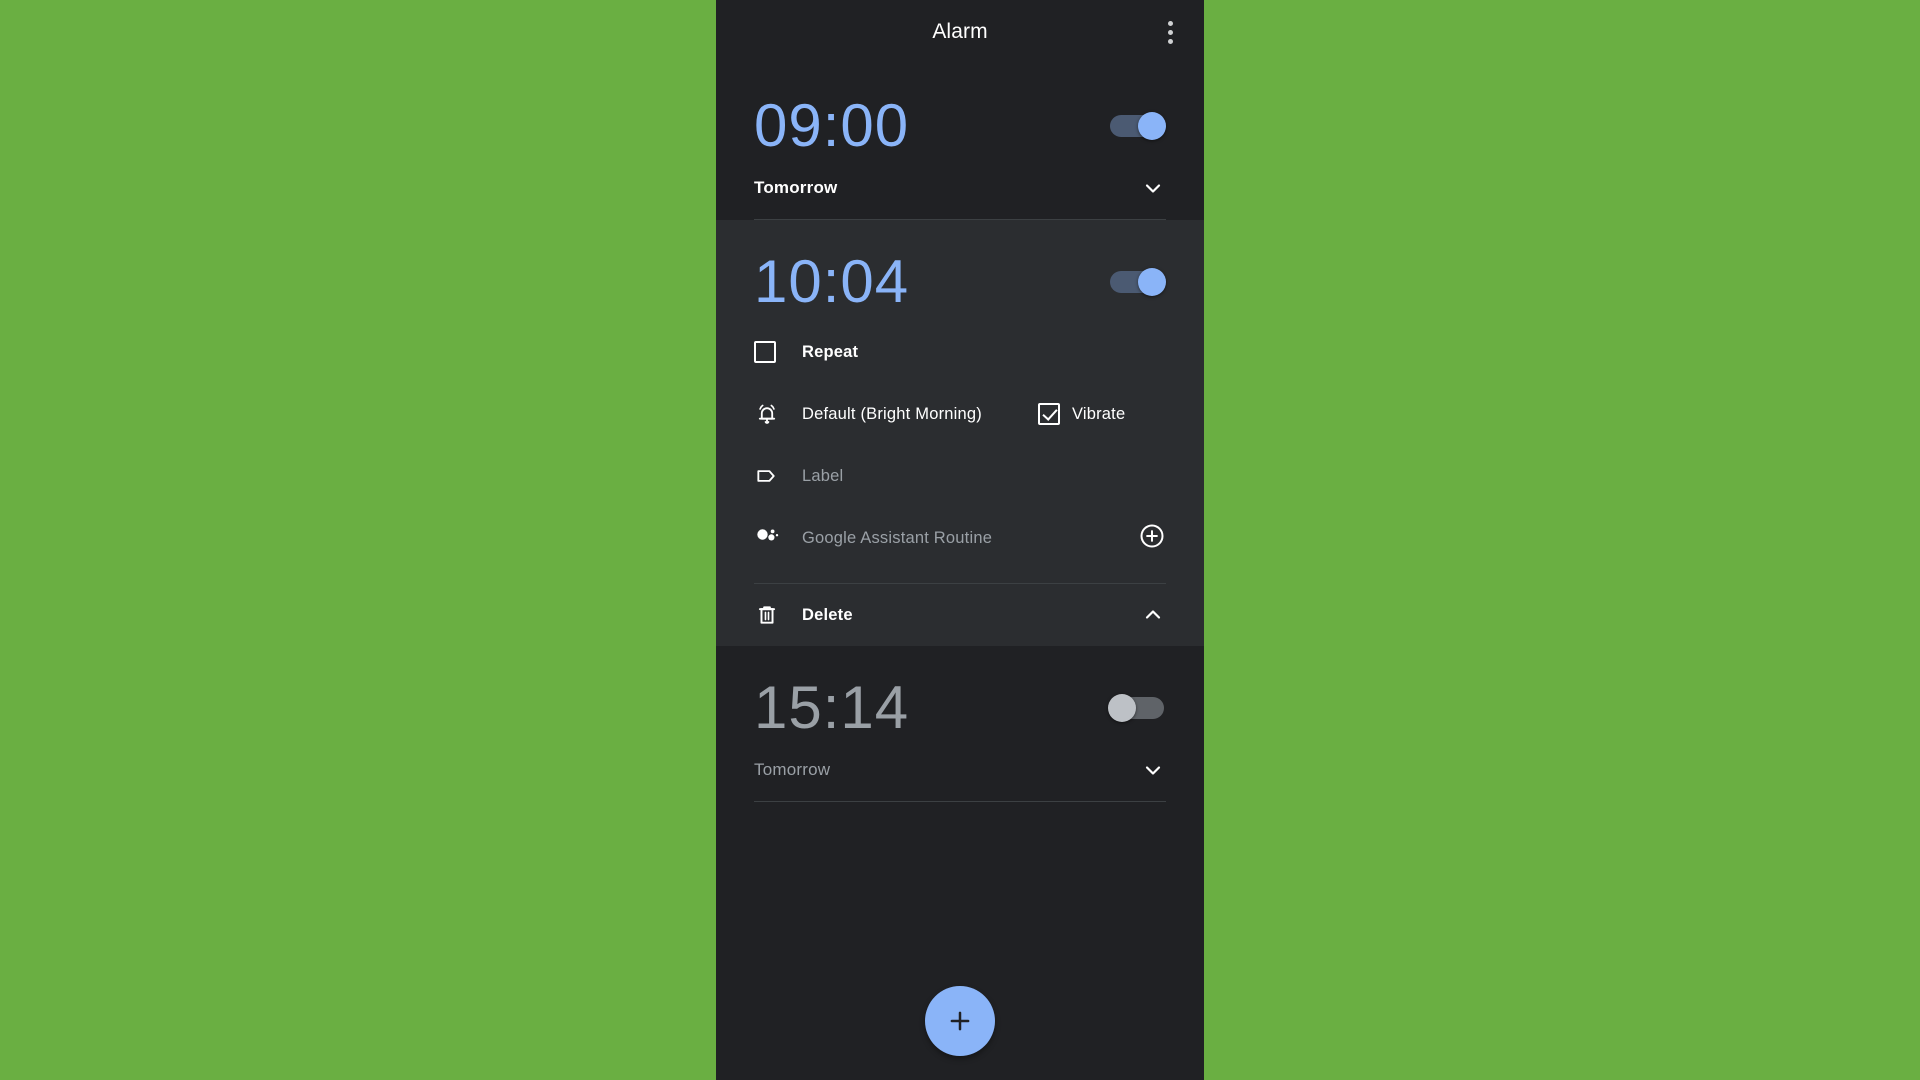 Image resolution: width=1920 pixels, height=1080 pixels. Describe the element at coordinates (773, 615) in the screenshot. I see `trash-icon` at that location.